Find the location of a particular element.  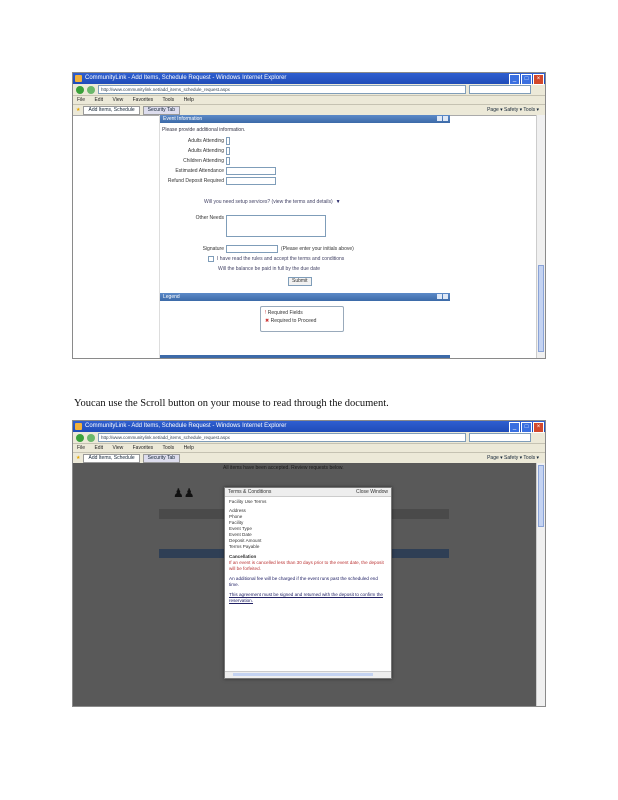

legend-header: Legend is located at coordinates (305, 297).